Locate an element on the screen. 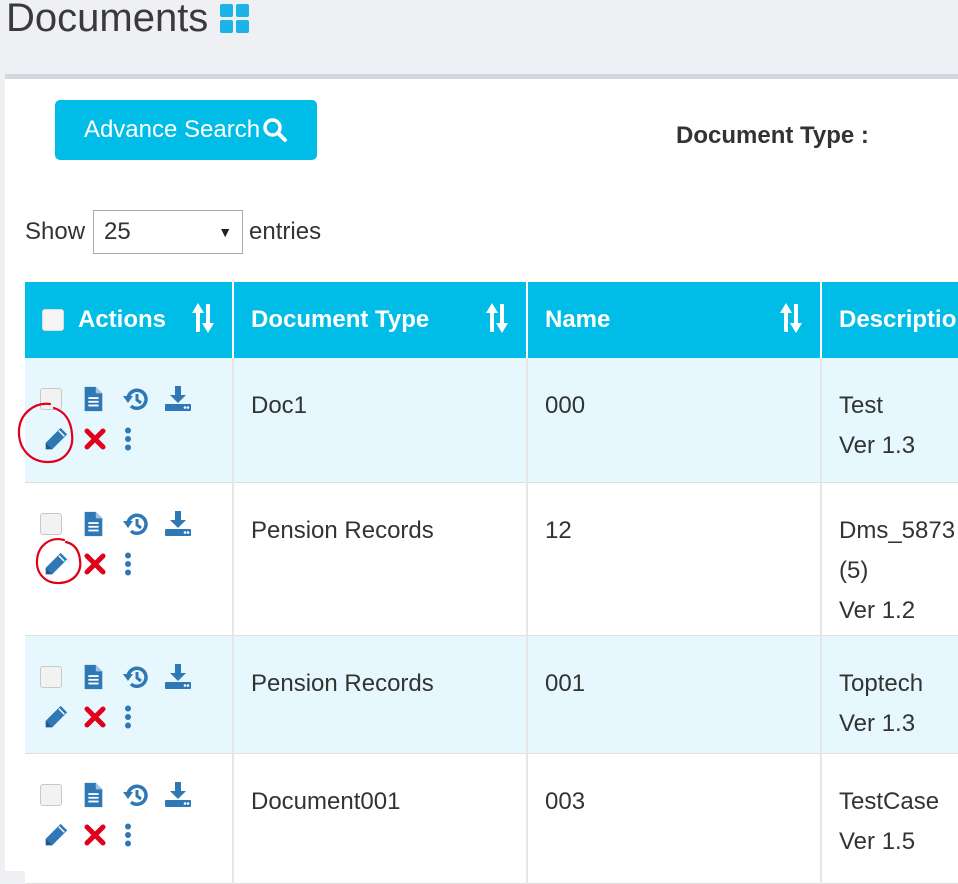 This screenshot has height=884, width=958. description-cell: Dms_5873 (5) Ver 1.2 is located at coordinates (889, 559).